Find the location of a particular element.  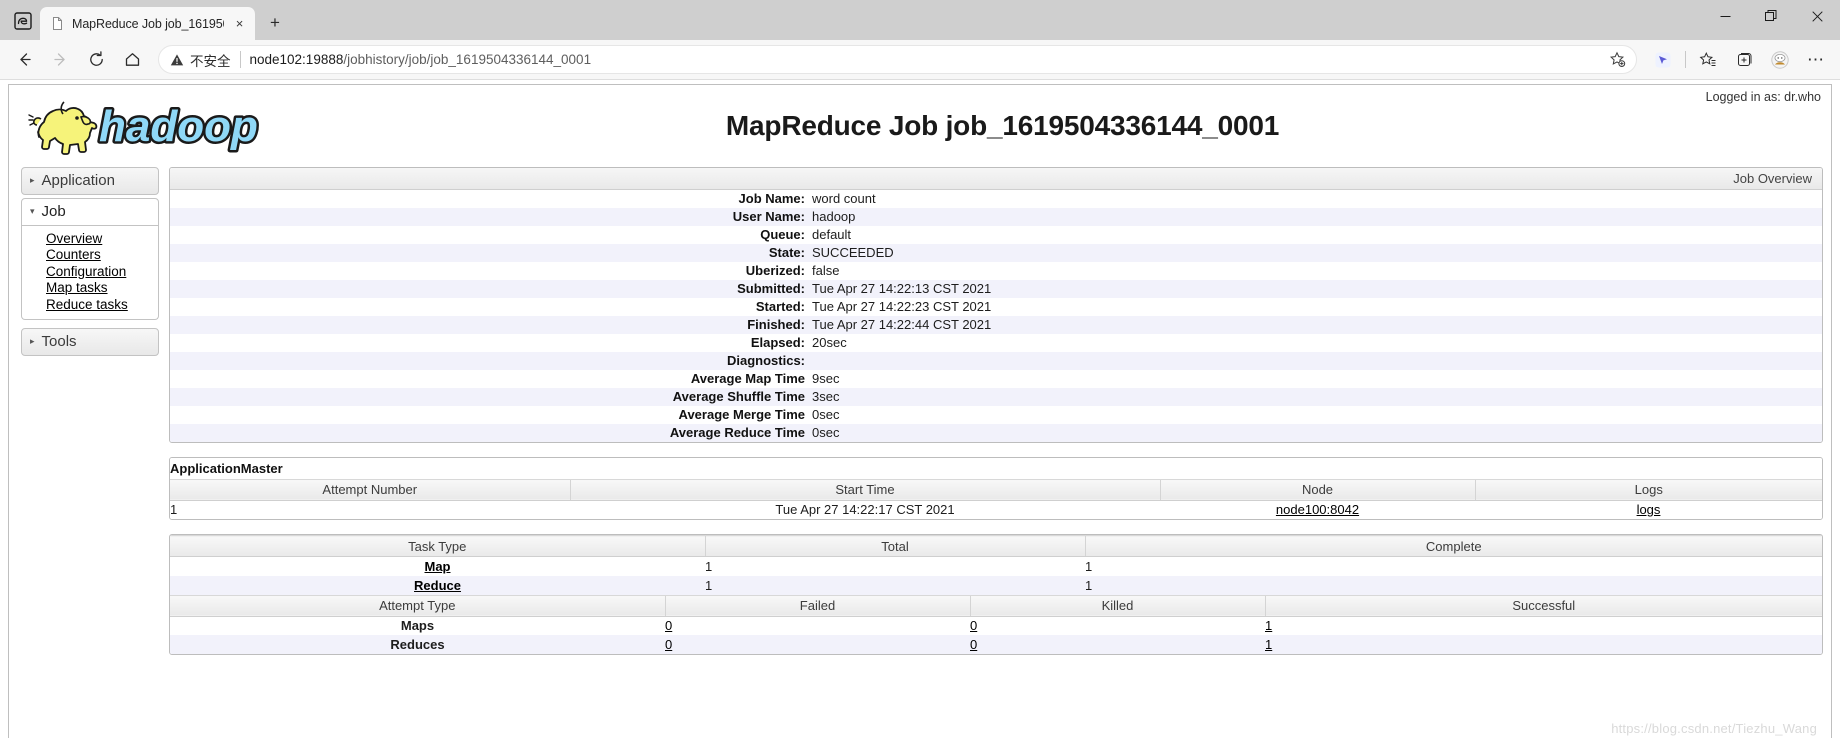

sidebar-link-overview: Overview is located at coordinates (102, 238).